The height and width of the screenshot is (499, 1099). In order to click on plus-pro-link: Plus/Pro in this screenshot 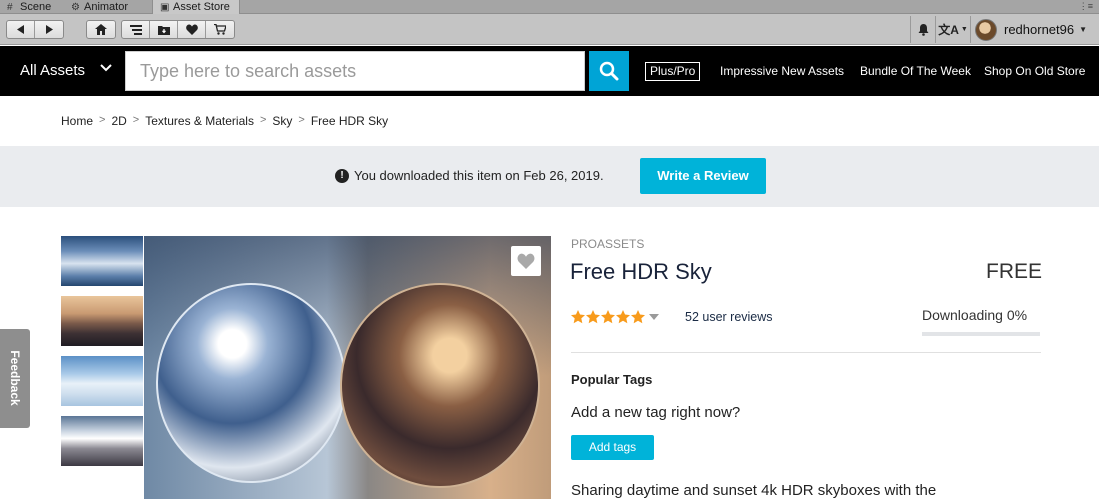, I will do `click(673, 71)`.